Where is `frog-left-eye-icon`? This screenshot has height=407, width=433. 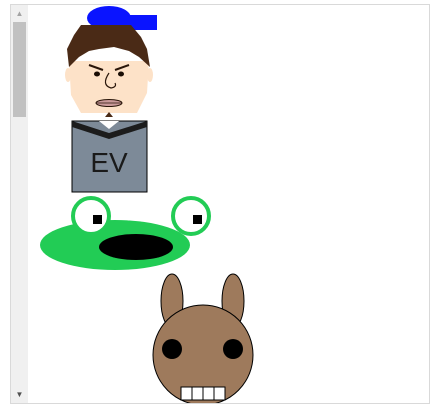
frog-left-eye-icon is located at coordinates (91, 216).